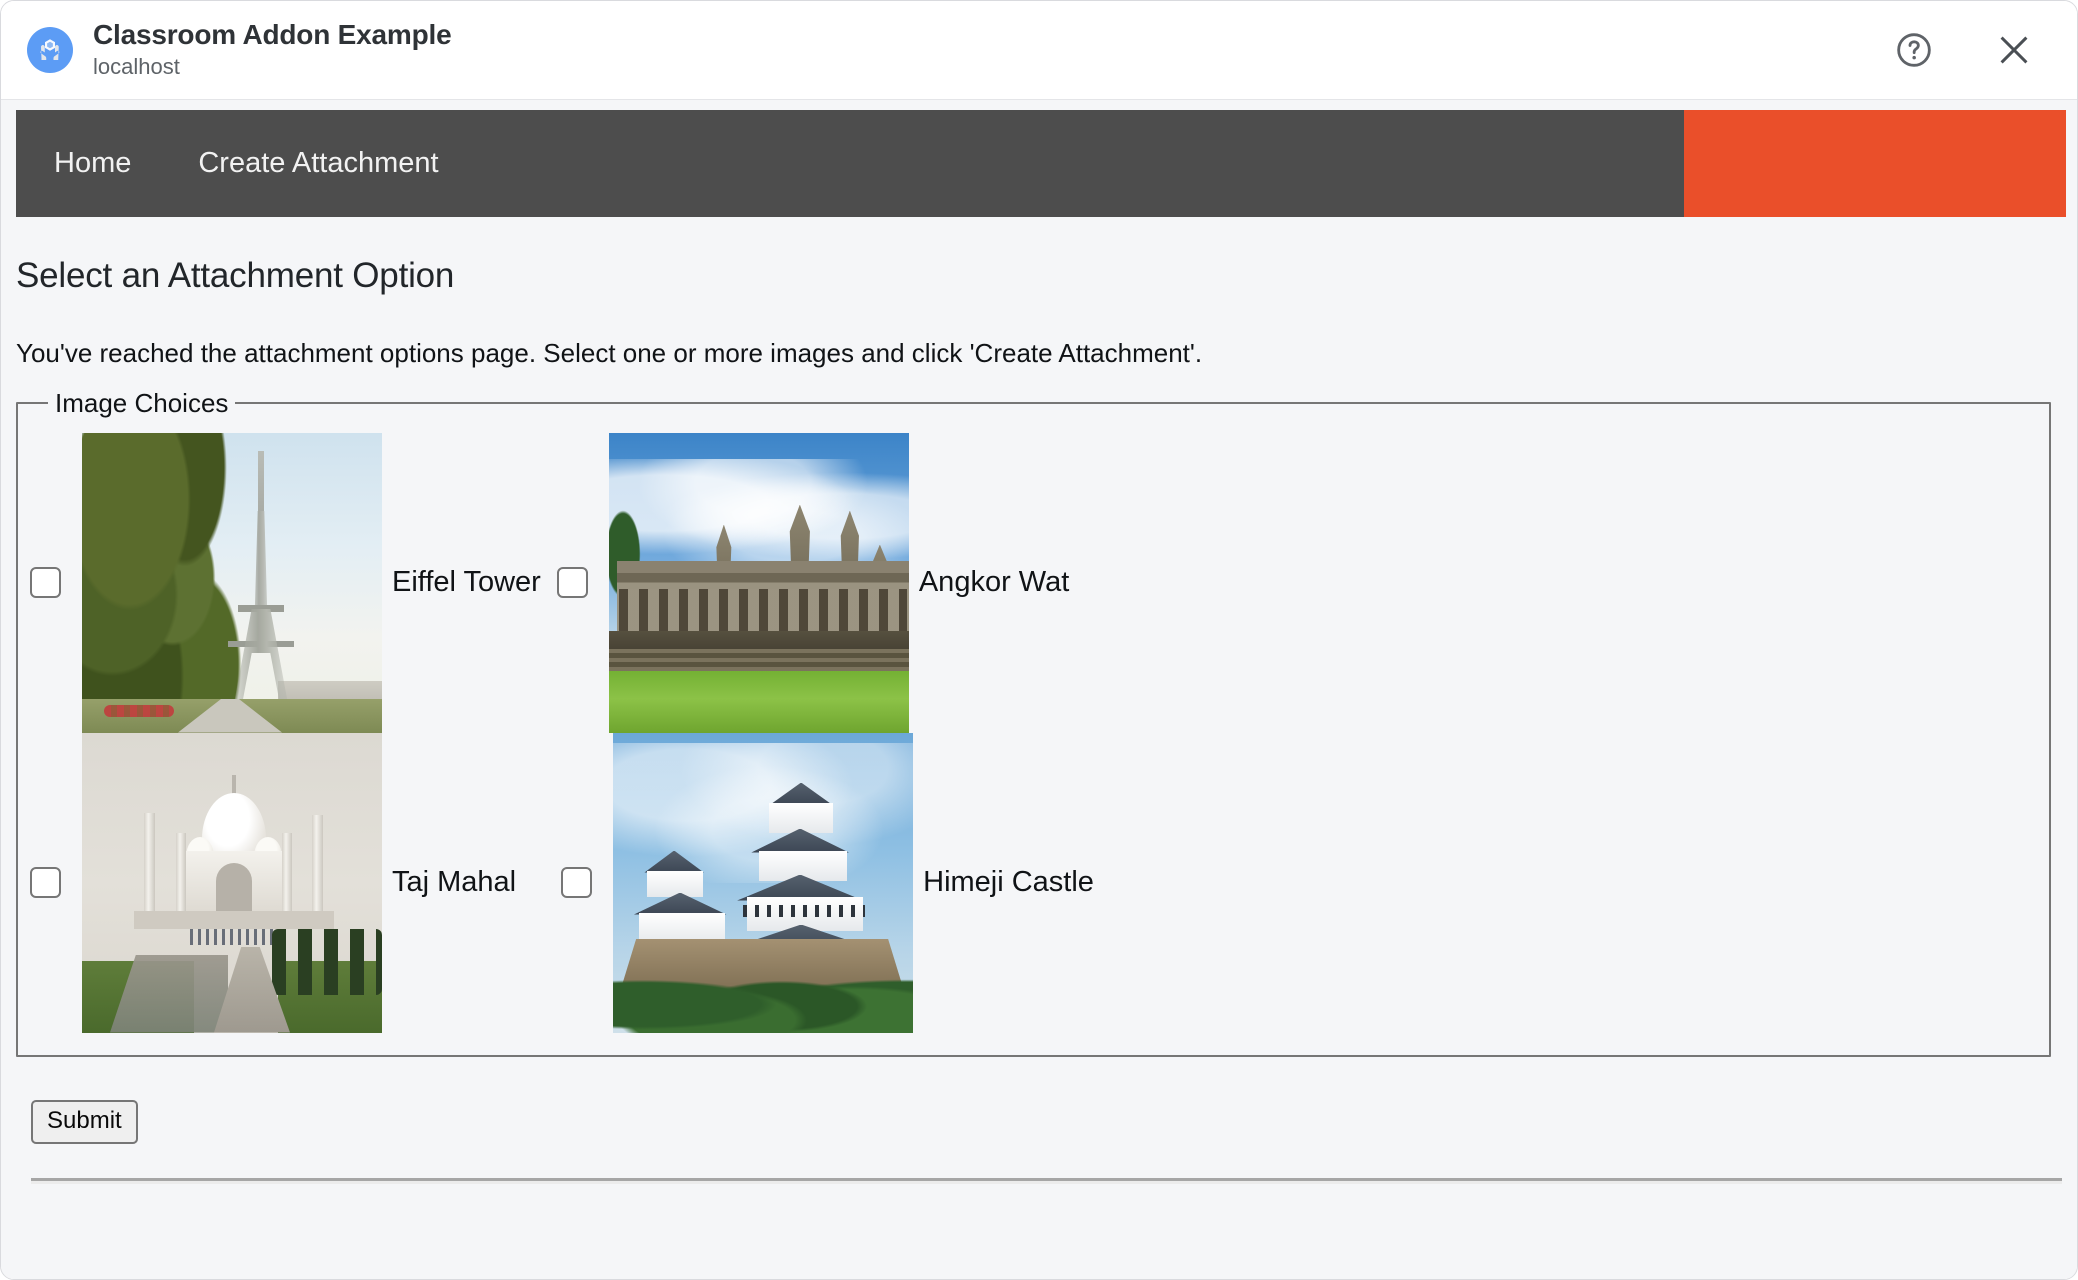 This screenshot has height=1280, width=2078. I want to click on close-icon, so click(2014, 50).